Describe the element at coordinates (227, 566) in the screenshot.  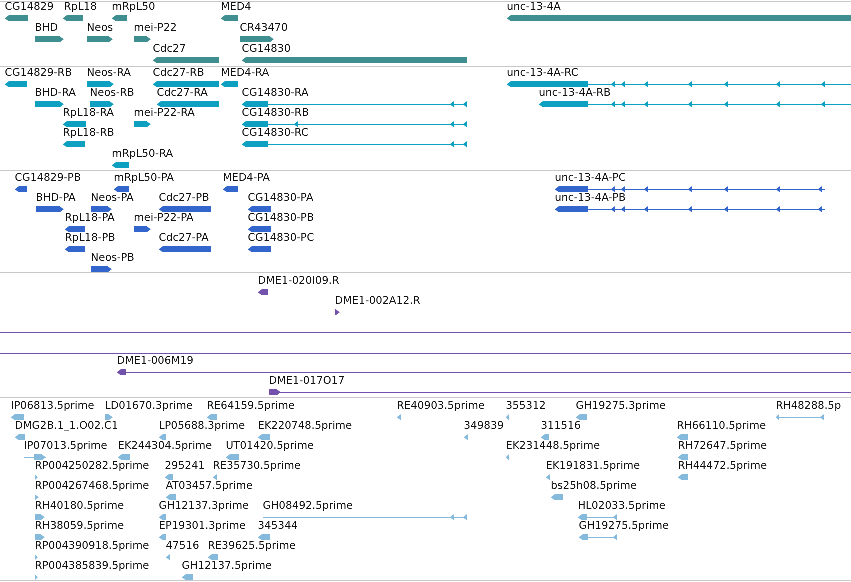
I see `feature-label: GH12137.5prime` at that location.